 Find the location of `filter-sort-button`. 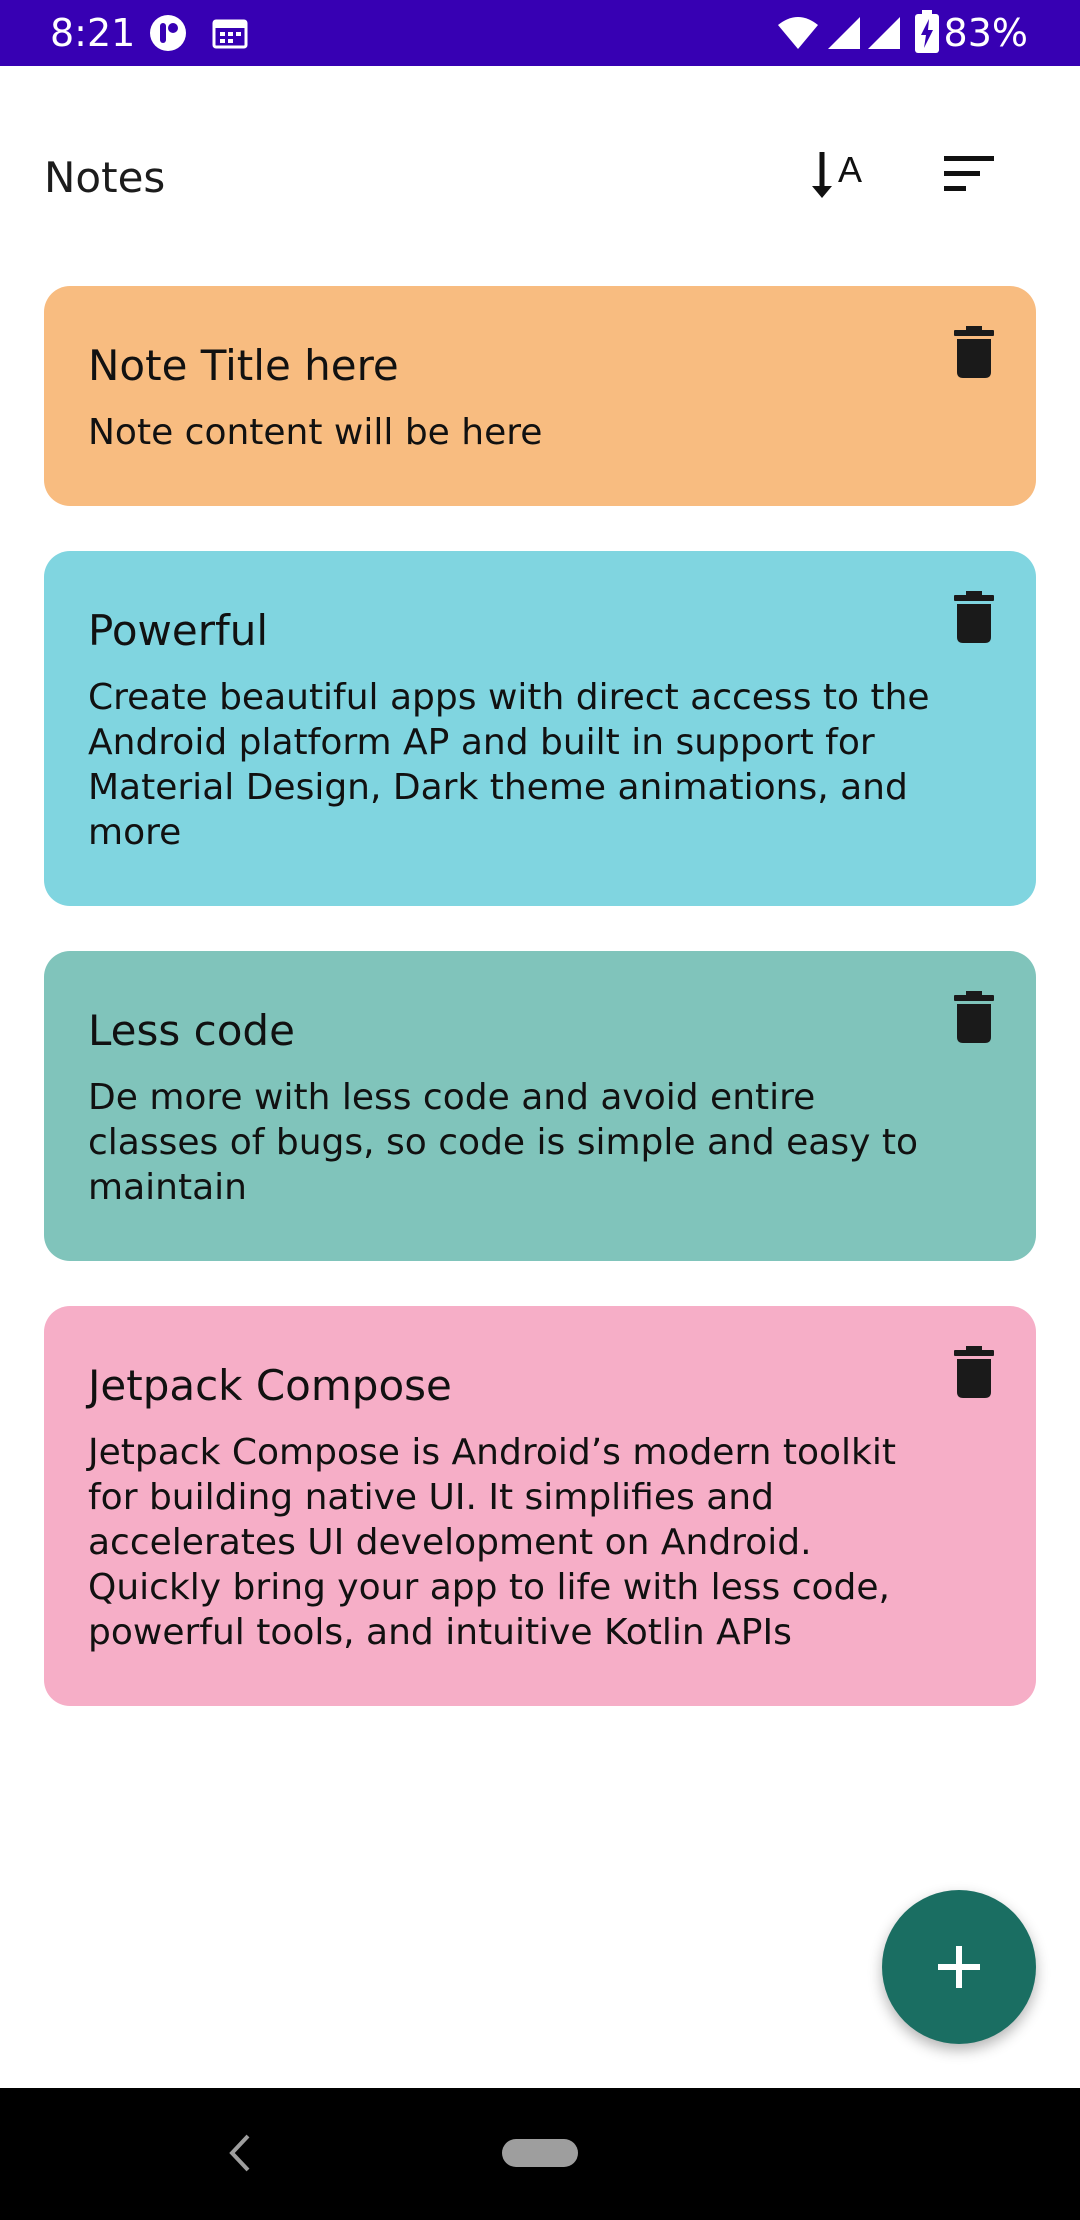

filter-sort-button is located at coordinates (970, 174).